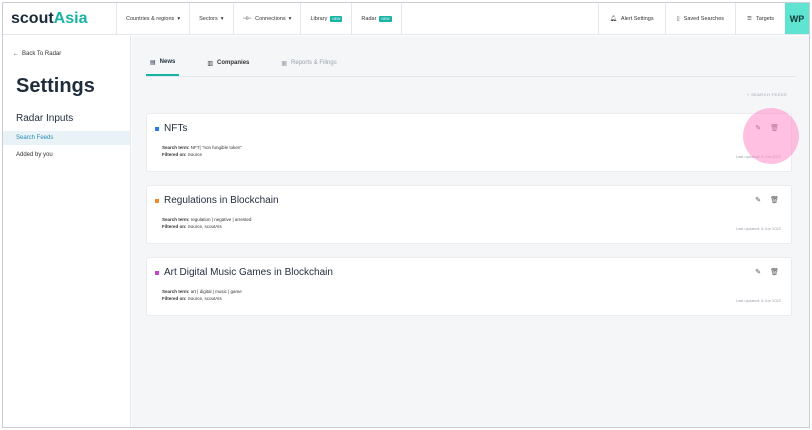  What do you see at coordinates (221, 200) in the screenshot?
I see `feed-title-text: Regulations in Blockchain` at bounding box center [221, 200].